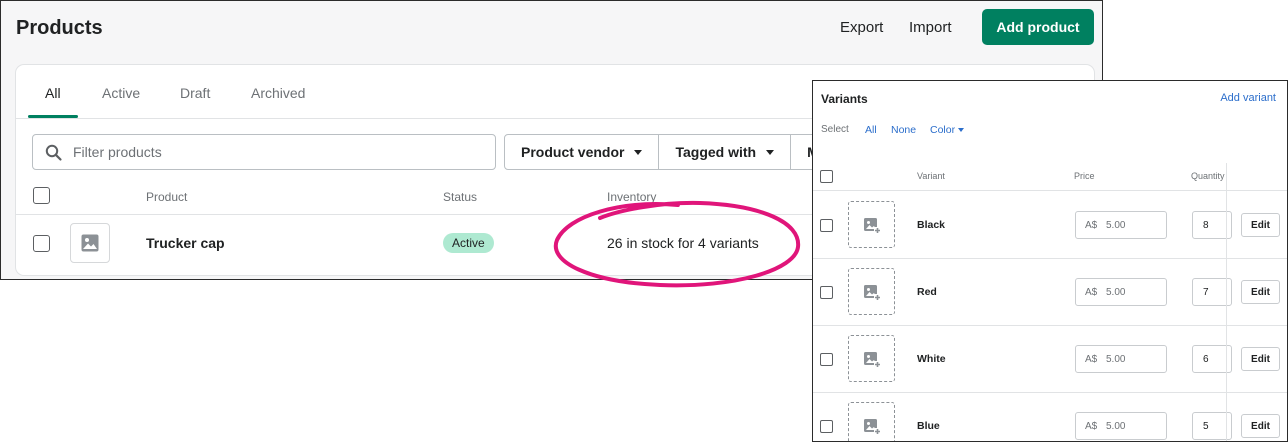  What do you see at coordinates (1208, 176) in the screenshot?
I see `column-quantity: Quantity` at bounding box center [1208, 176].